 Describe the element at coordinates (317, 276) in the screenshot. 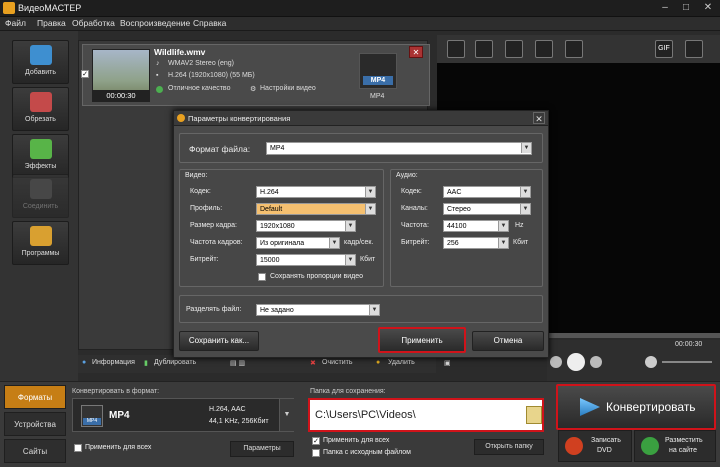

I see `keep-aspect-label: Сохранять пропорции видео` at that location.